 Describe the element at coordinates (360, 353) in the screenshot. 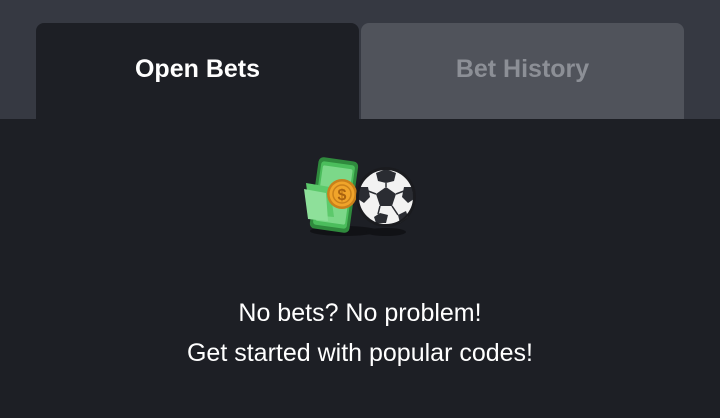

I see `empty-state-subtitle: Get started with popular codes!` at that location.